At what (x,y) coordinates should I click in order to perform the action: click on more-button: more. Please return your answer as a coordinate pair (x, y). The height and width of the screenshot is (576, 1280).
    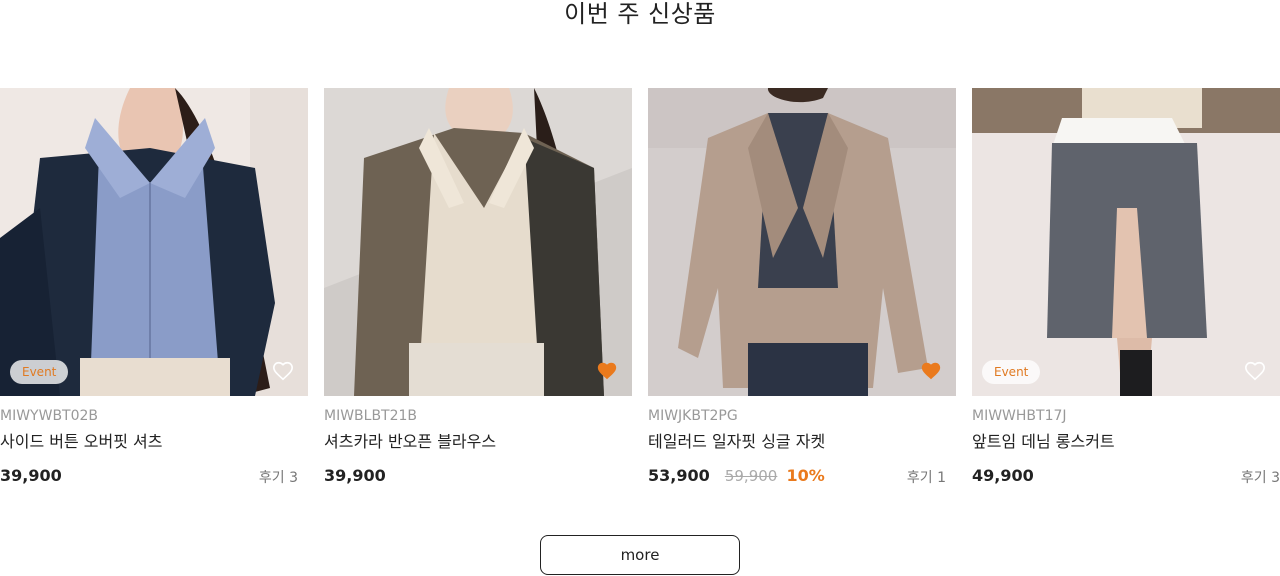
    Looking at the image, I should click on (640, 555).